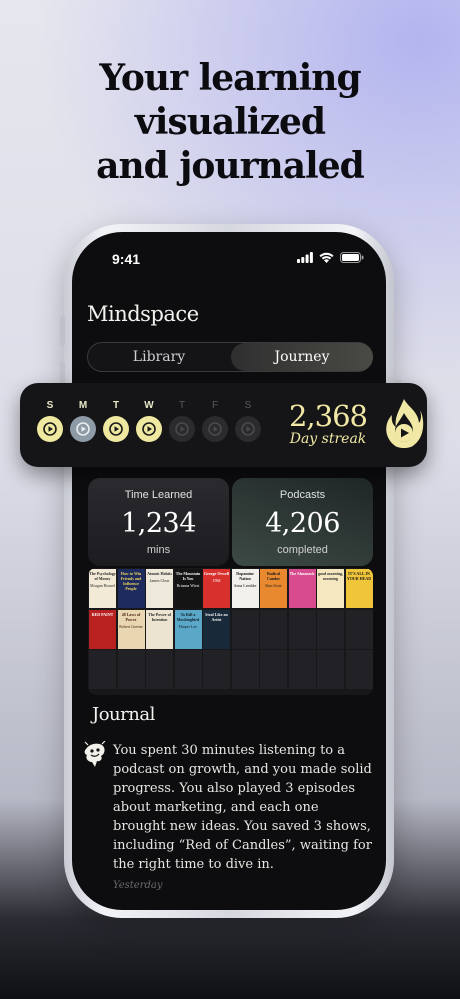 This screenshot has height=999, width=460. I want to click on book-cover: 48 Laws of Power Robert Greene, so click(131, 629).